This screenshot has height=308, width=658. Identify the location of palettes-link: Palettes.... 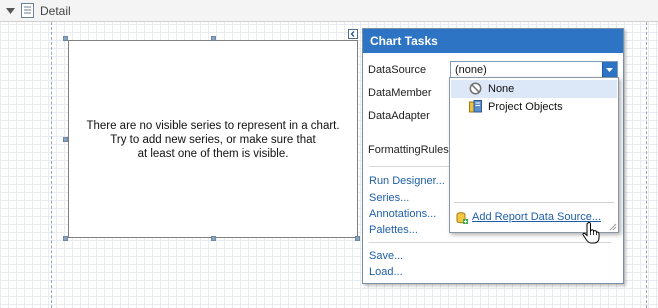
(393, 230).